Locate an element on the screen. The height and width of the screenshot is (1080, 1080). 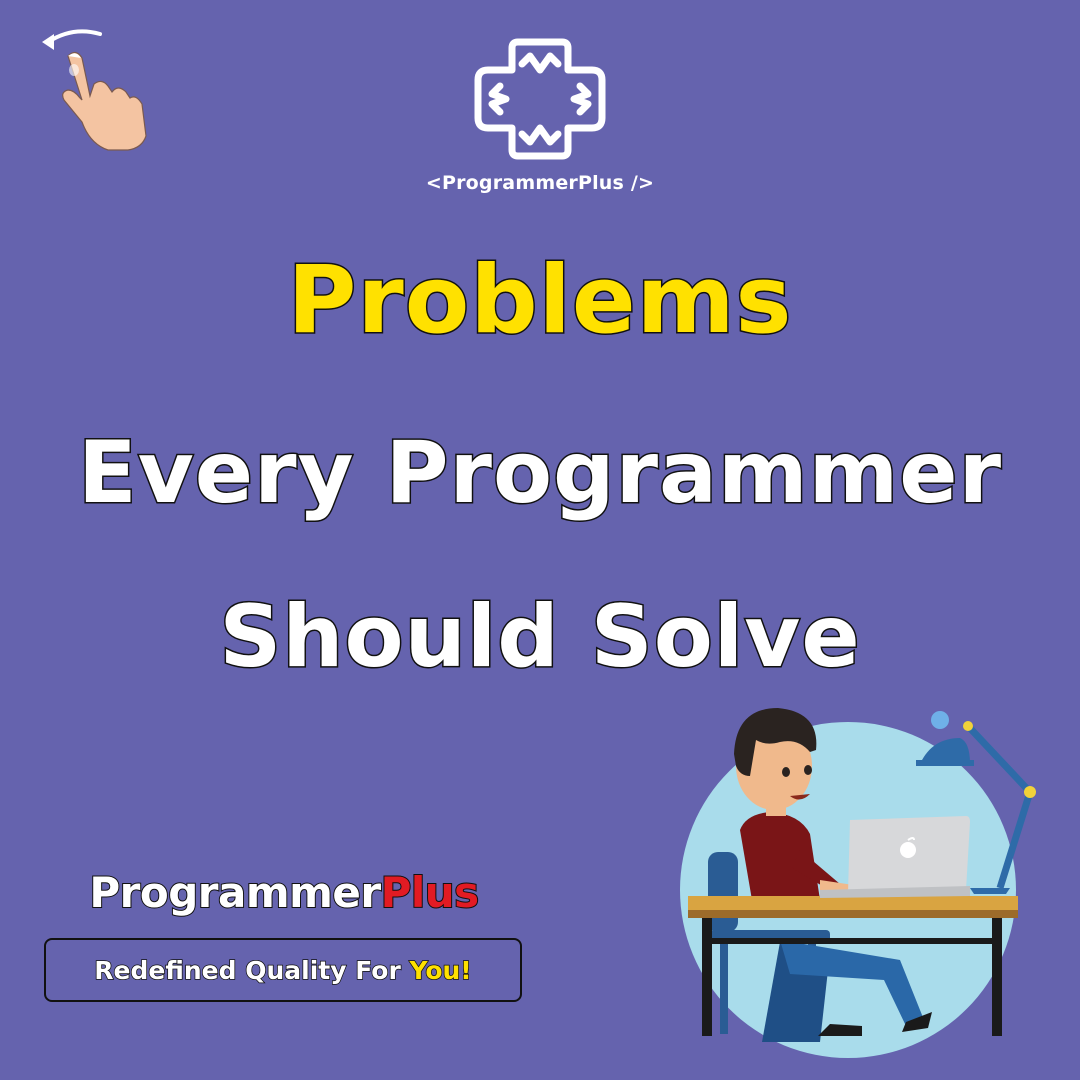
headline-line-3: Should Solve is located at coordinates (539, 637).